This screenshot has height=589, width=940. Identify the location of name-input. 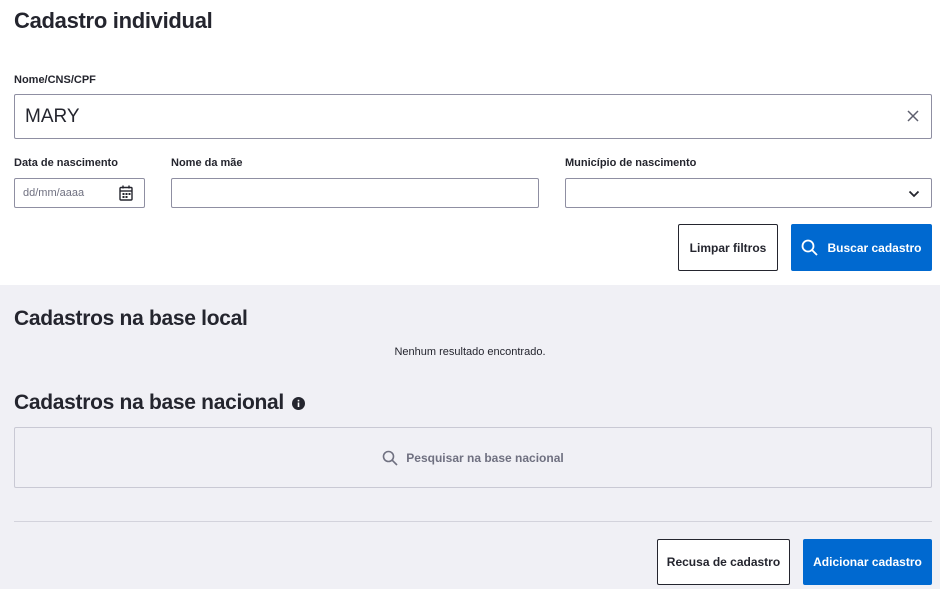
(473, 116).